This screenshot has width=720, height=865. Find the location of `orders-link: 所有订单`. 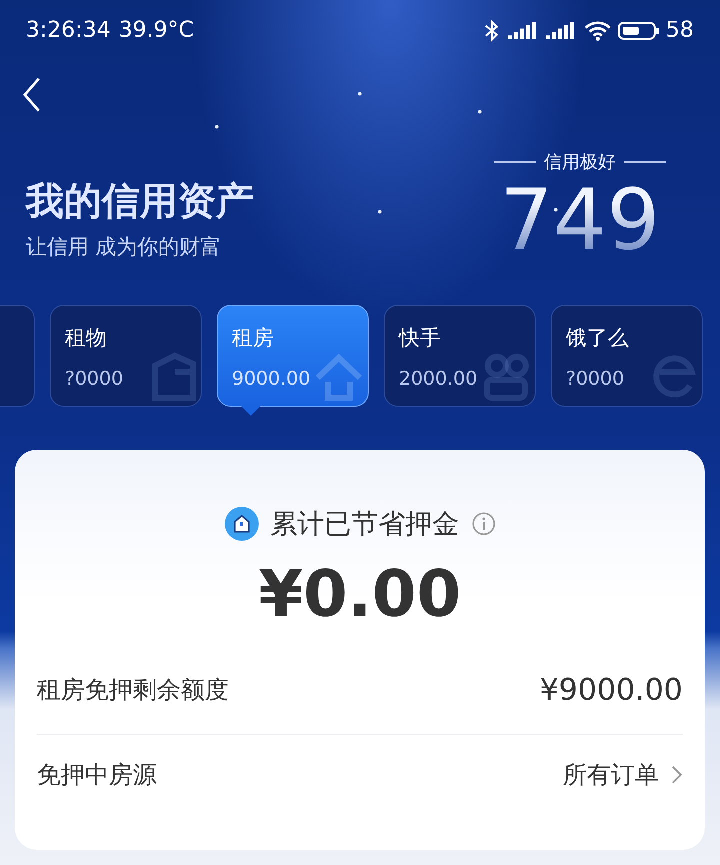

orders-link: 所有订单 is located at coordinates (623, 775).